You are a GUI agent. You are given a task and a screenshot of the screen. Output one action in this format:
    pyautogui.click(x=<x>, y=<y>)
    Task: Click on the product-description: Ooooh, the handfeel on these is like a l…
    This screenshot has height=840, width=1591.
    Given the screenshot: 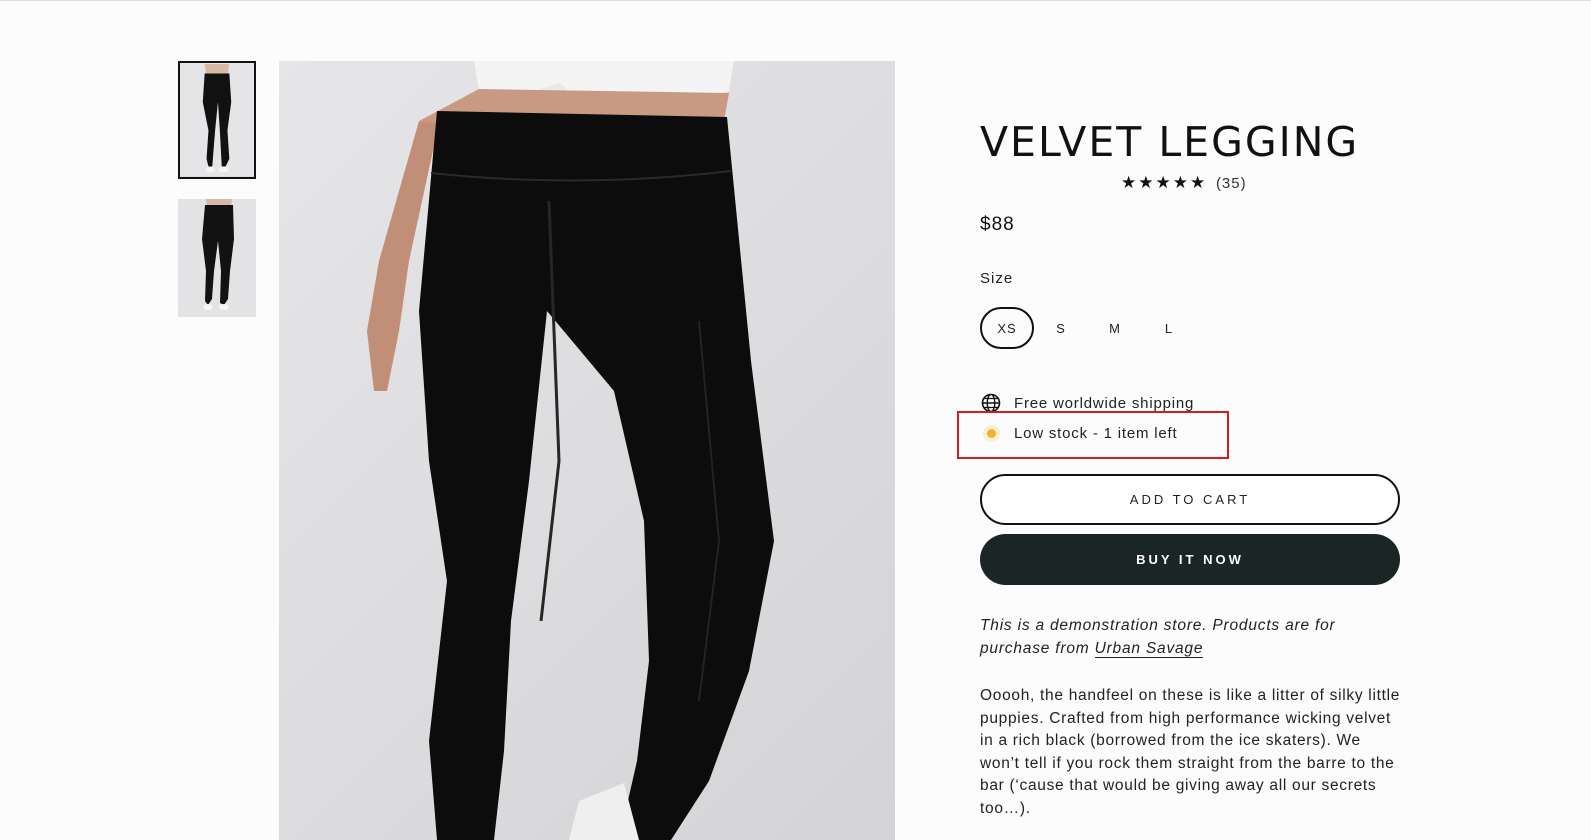 What is the action you would take?
    pyautogui.click(x=1190, y=752)
    